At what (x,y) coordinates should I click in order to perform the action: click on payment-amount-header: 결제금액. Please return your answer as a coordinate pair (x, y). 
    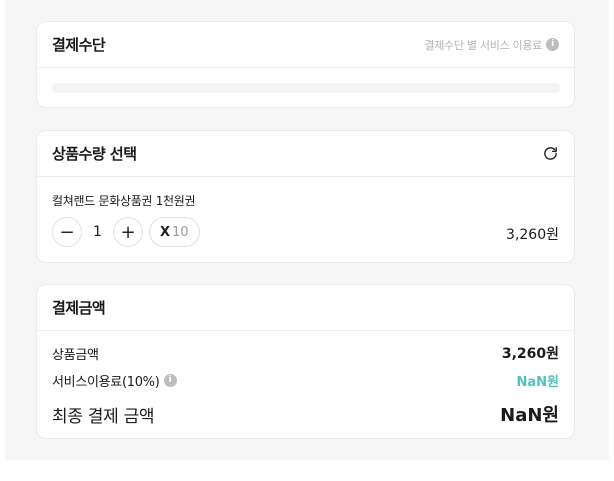
    Looking at the image, I should click on (305, 308).